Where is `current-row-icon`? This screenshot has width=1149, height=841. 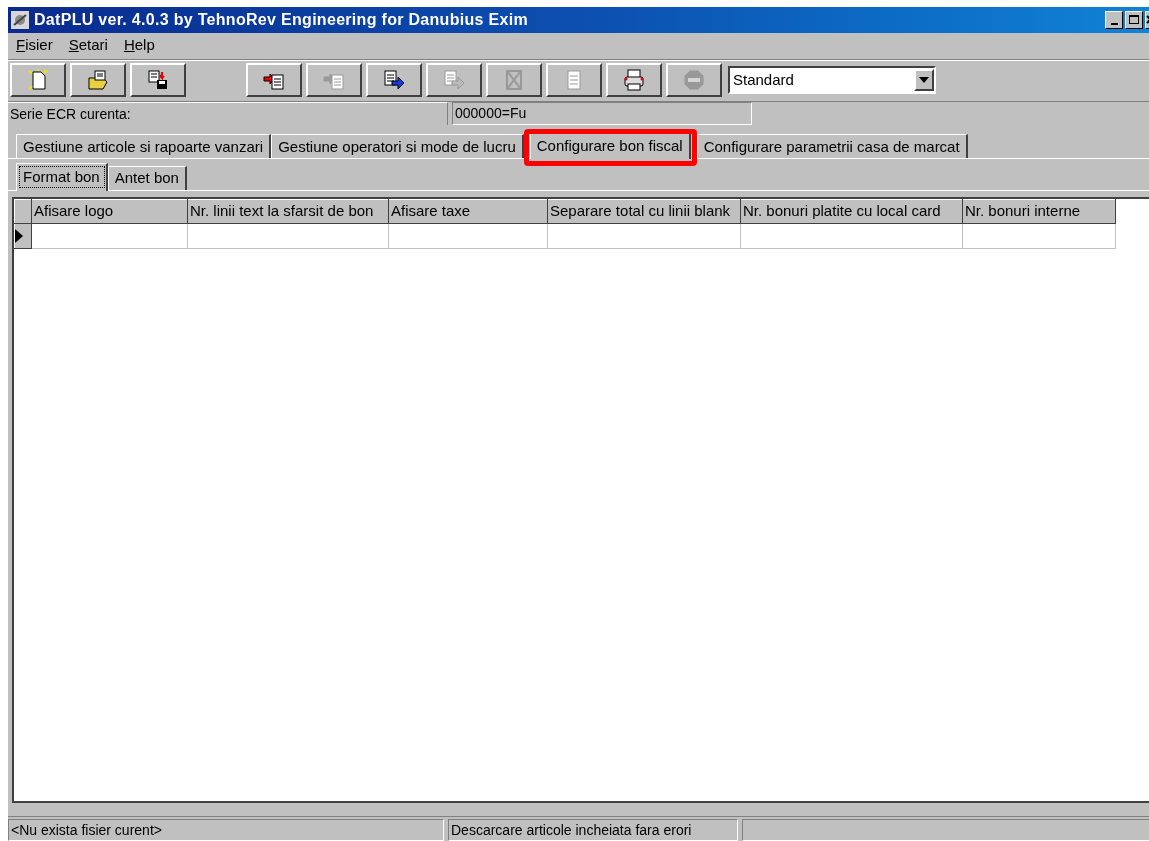 current-row-icon is located at coordinates (19, 236).